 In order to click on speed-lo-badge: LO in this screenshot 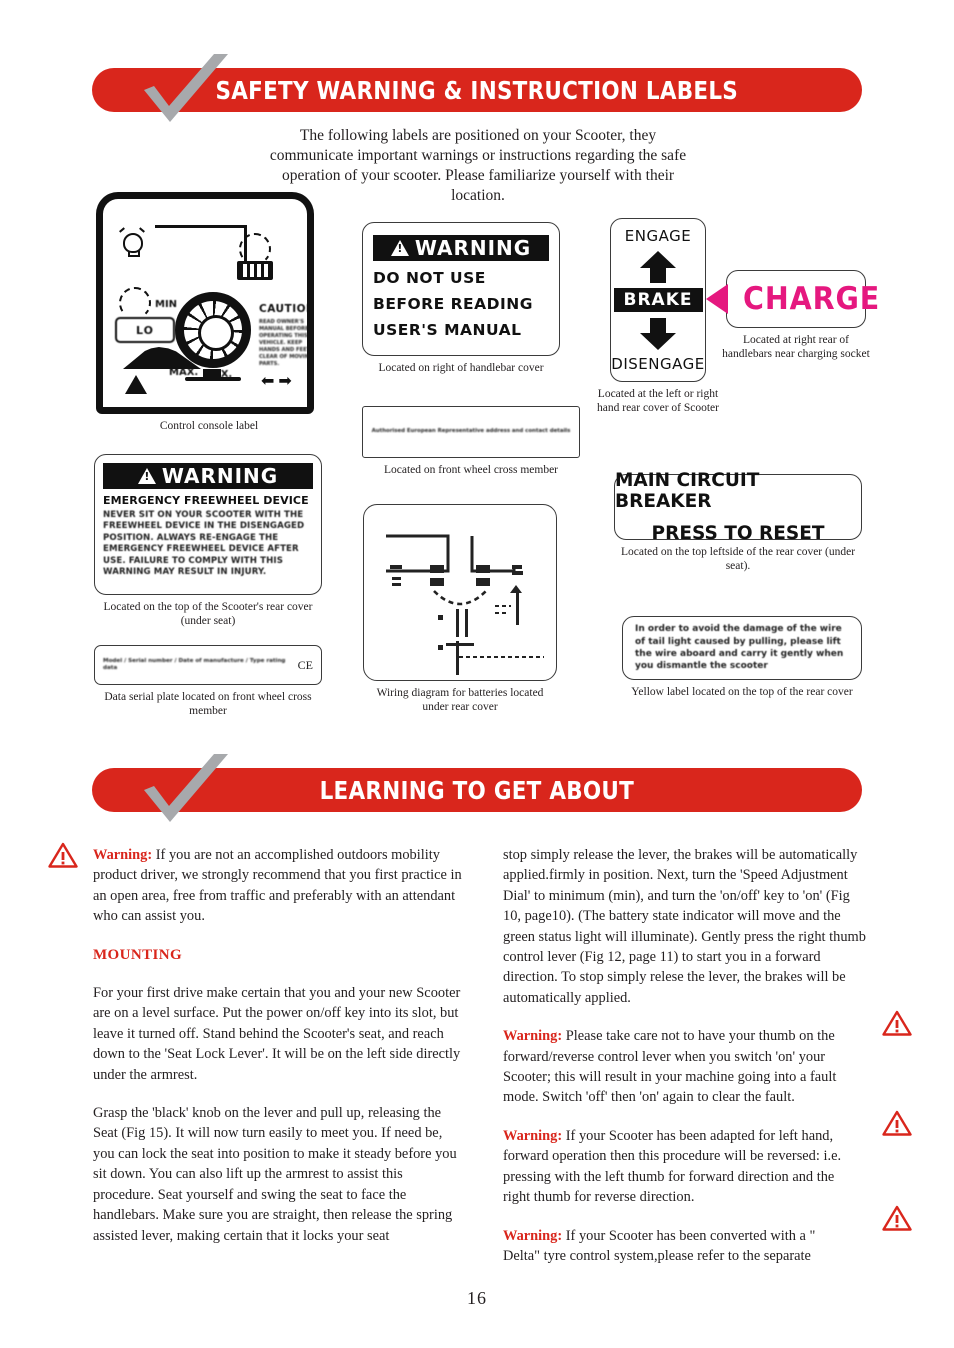, I will do `click(145, 330)`.